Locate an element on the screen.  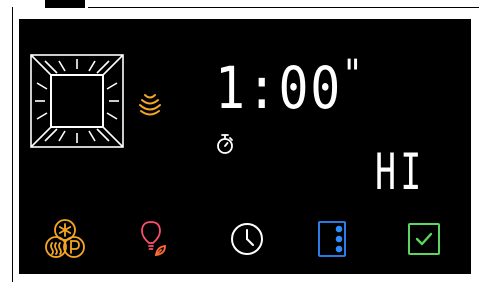
microwave-waves-icon is located at coordinates (150, 104).